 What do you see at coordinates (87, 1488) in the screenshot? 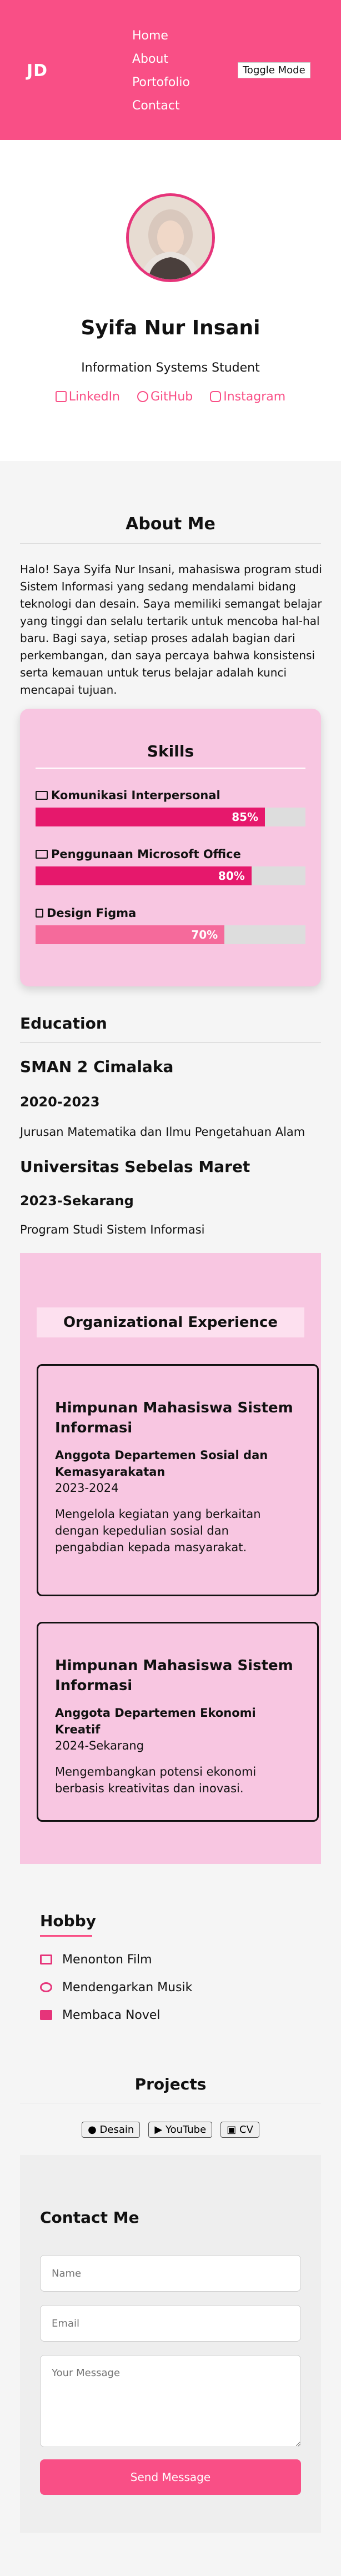
I see `org-period: 2023-2024` at bounding box center [87, 1488].